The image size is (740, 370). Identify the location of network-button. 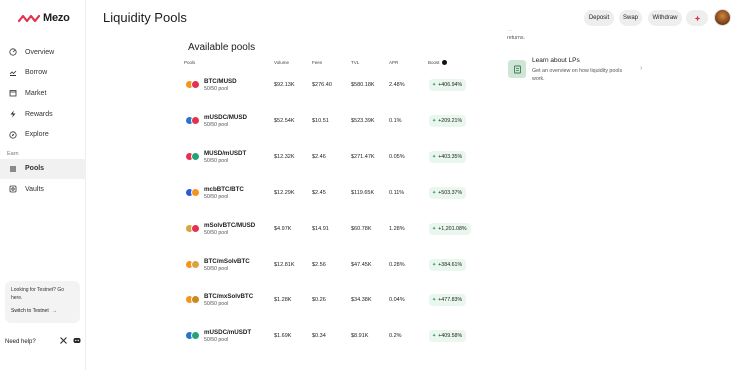
(697, 18).